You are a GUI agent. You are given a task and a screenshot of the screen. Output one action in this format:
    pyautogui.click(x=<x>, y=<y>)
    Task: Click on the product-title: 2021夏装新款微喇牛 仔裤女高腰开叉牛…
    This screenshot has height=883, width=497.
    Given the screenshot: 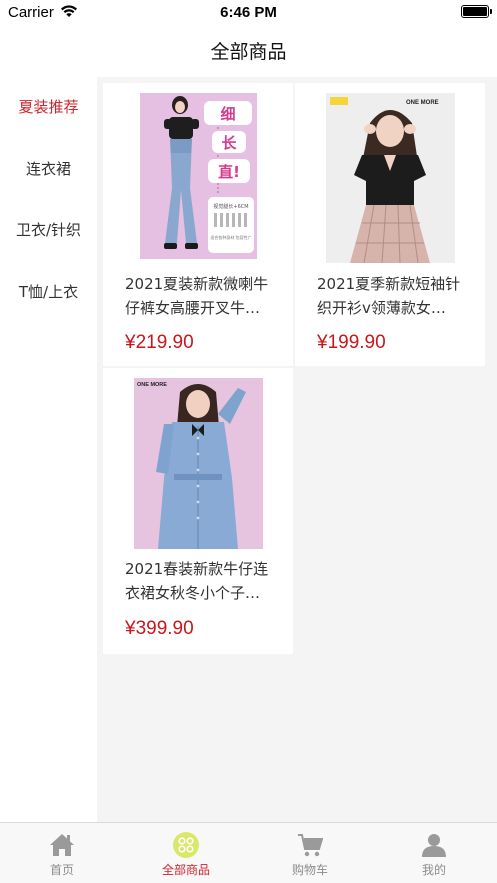 What is the action you would take?
    pyautogui.click(x=205, y=296)
    